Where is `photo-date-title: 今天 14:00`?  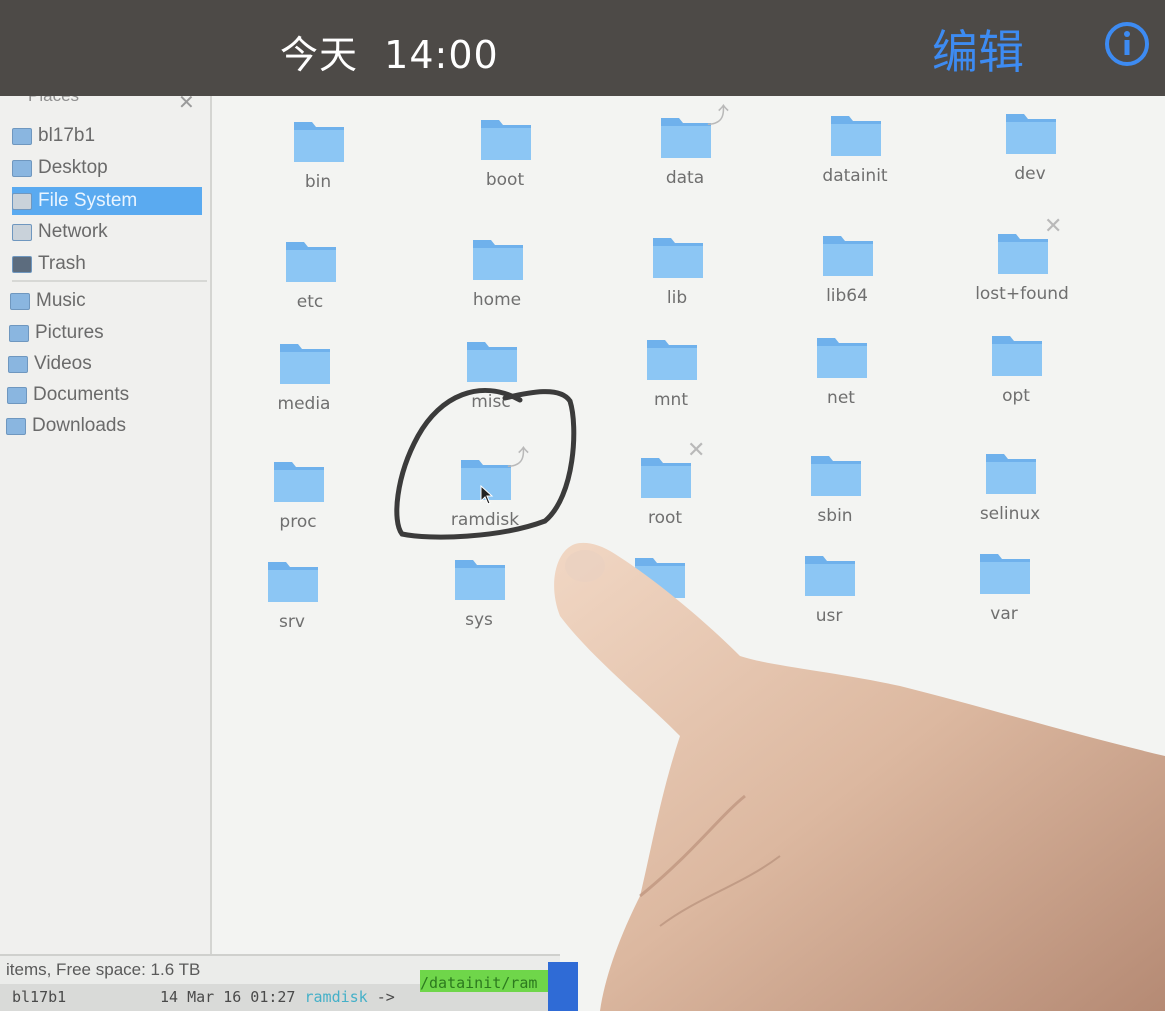
photo-date-title: 今天 14:00 is located at coordinates (389, 55).